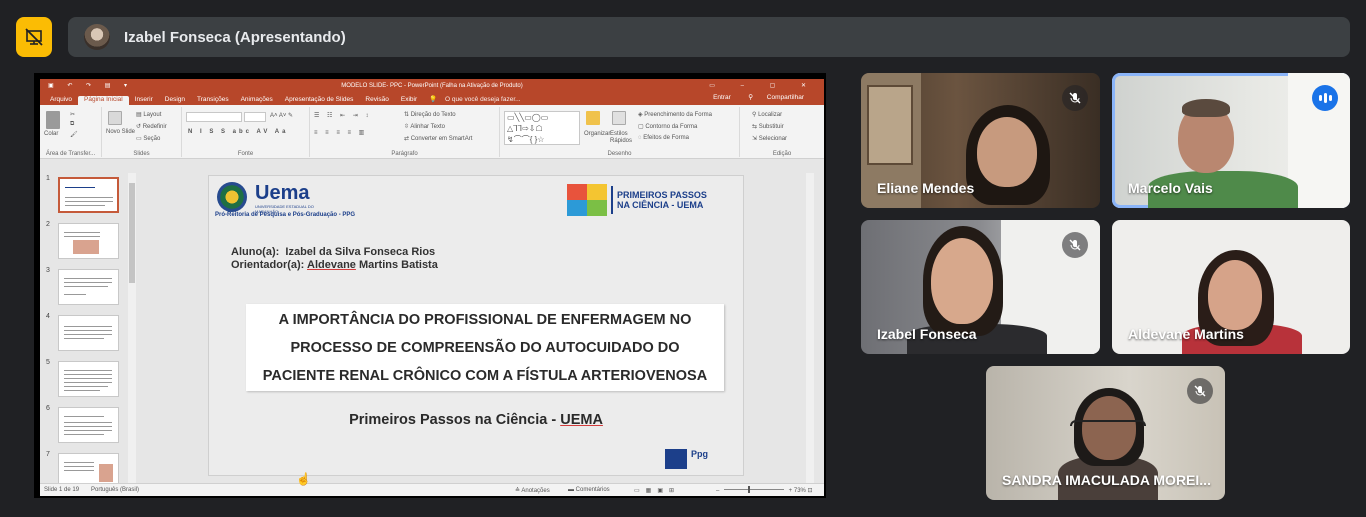  I want to click on zoom-slider-thumb, so click(749, 490).